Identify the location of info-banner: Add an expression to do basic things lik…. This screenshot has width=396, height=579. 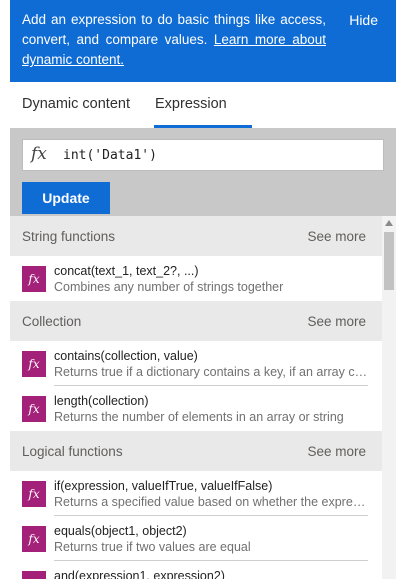
(203, 41).